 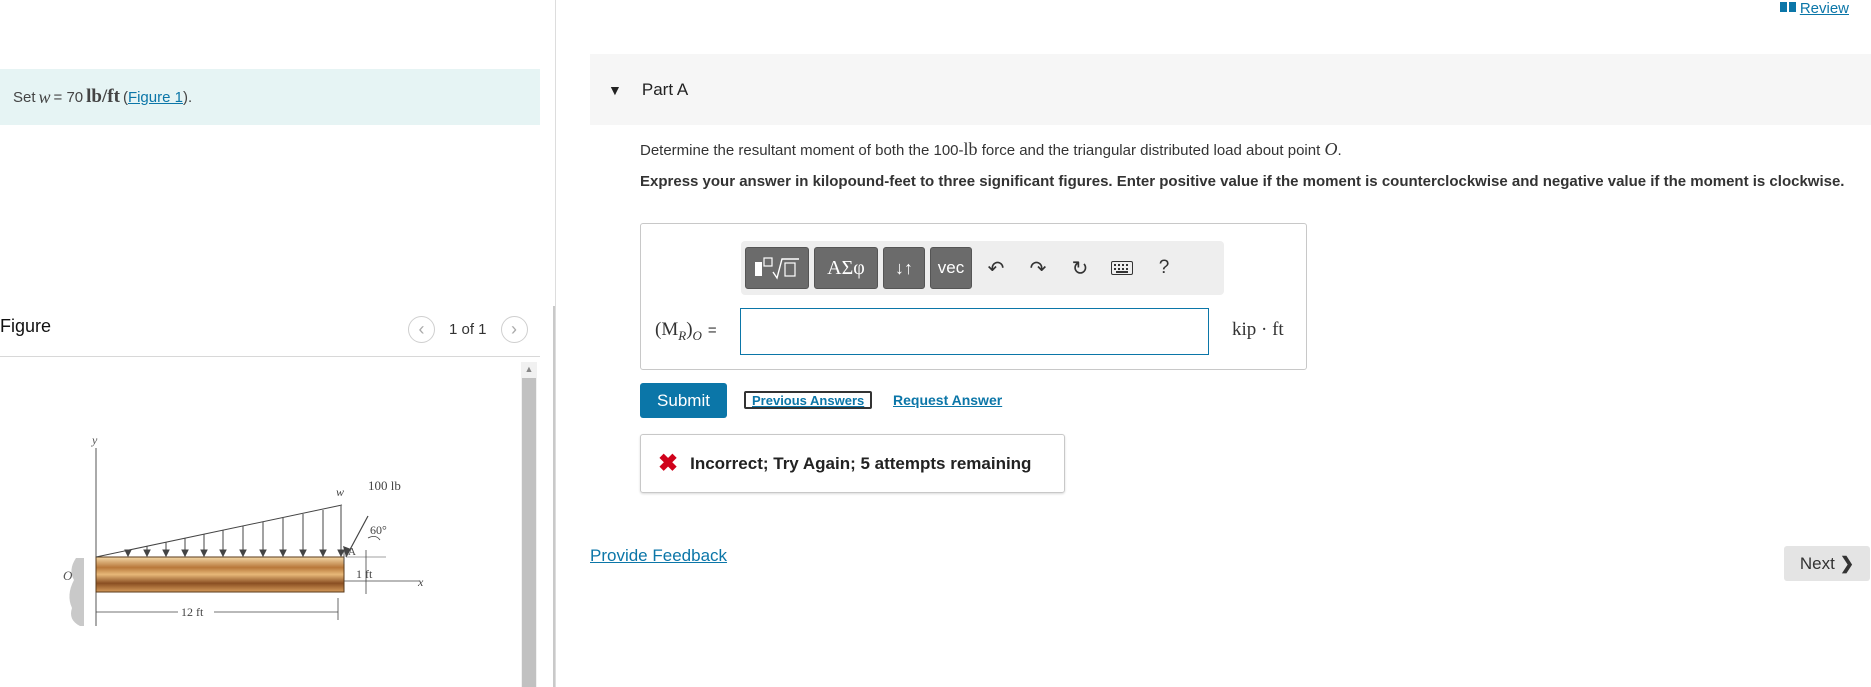 I want to click on answer-label: (MR)O =, so click(x=686, y=331).